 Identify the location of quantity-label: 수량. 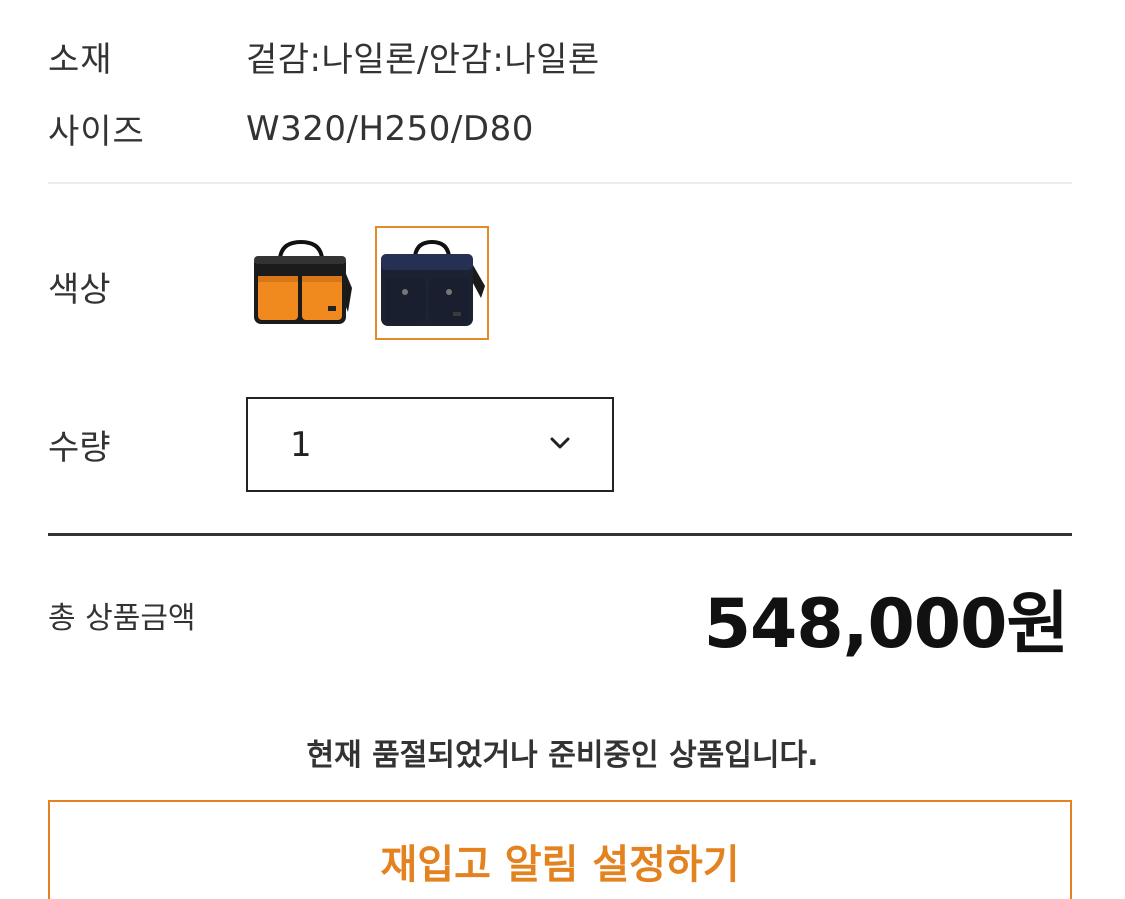
(79, 448).